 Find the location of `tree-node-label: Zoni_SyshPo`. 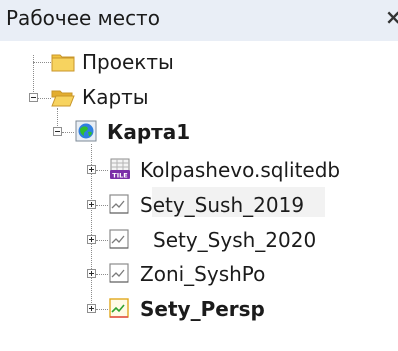

tree-node-label: Zoni_SyshPo is located at coordinates (203, 274).